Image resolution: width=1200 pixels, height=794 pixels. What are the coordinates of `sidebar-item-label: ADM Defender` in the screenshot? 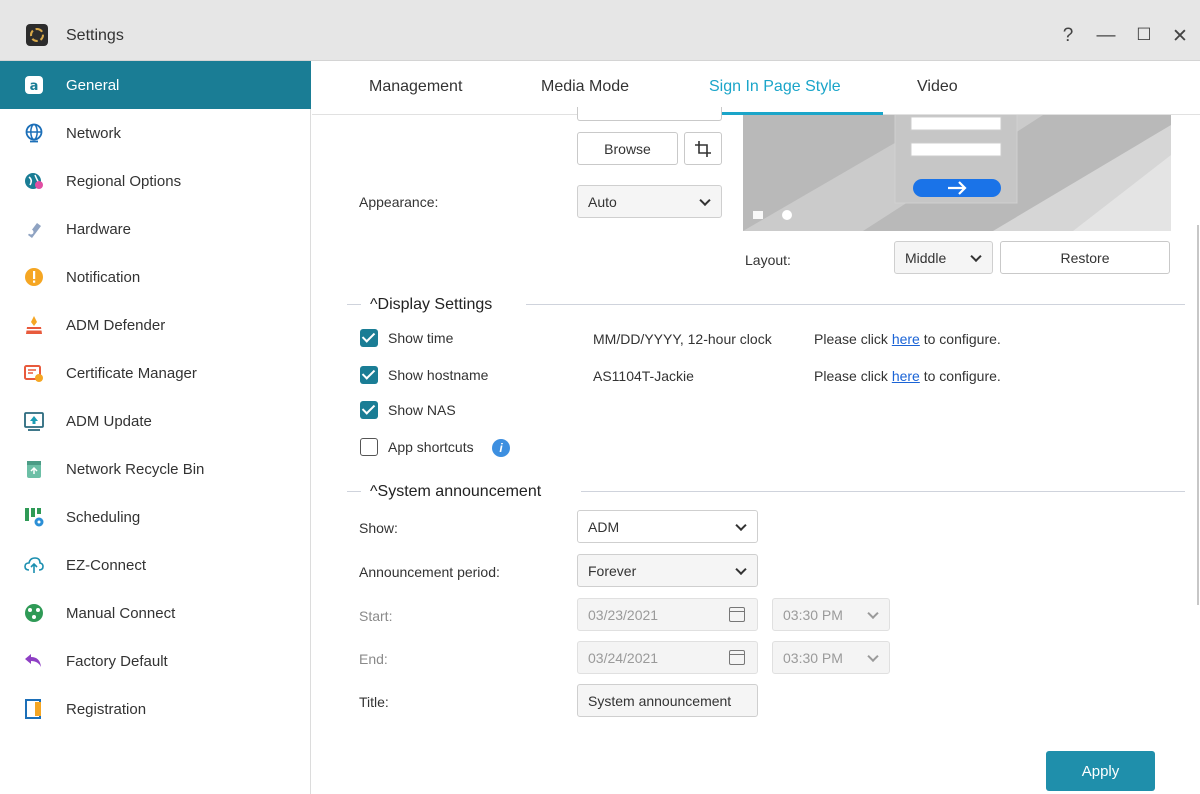 It's located at (116, 325).